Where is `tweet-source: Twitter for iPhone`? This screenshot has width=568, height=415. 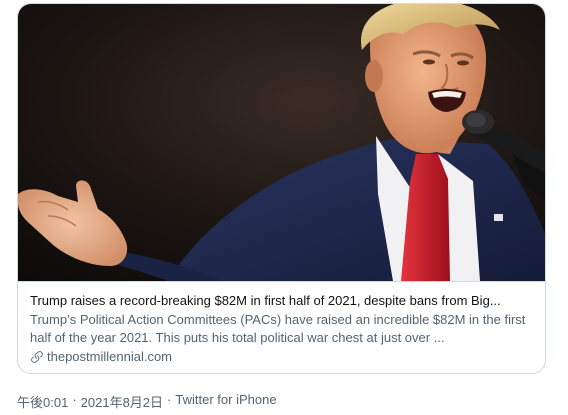 tweet-source: Twitter for iPhone is located at coordinates (225, 401).